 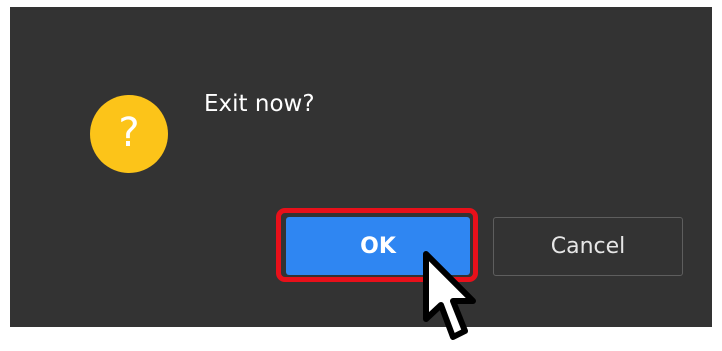 I want to click on question-icon-glyph: ?, so click(x=129, y=133).